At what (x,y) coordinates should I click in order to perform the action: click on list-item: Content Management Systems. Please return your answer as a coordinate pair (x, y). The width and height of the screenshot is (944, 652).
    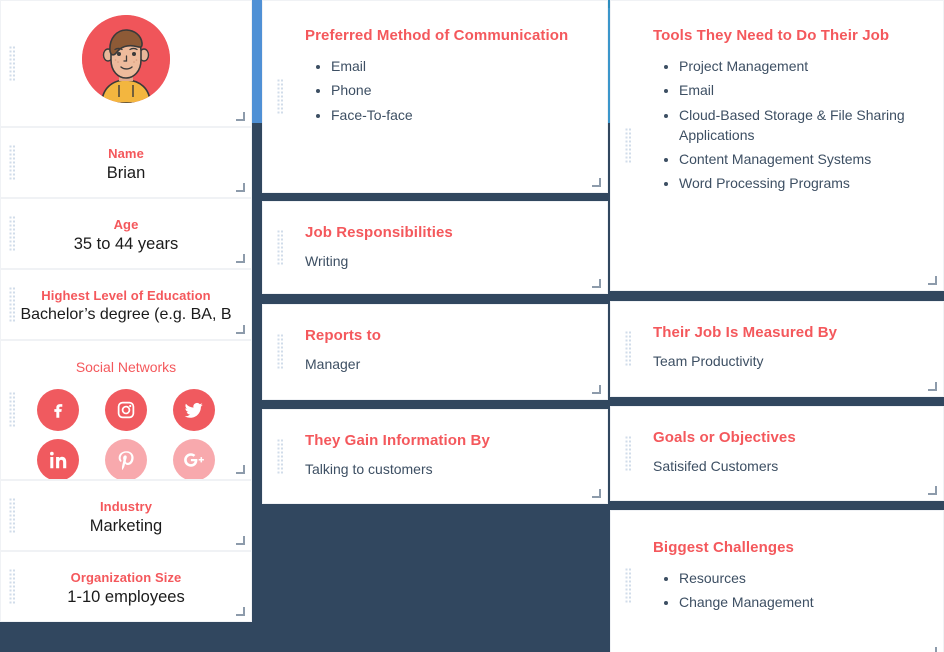
    Looking at the image, I should click on (801, 159).